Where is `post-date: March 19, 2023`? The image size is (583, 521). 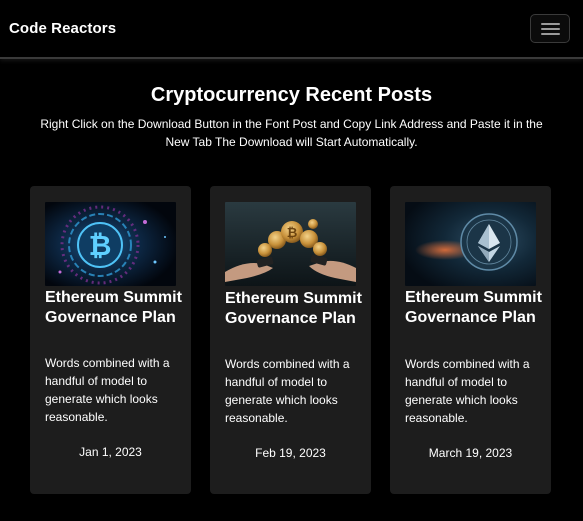
post-date: March 19, 2023 is located at coordinates (470, 453).